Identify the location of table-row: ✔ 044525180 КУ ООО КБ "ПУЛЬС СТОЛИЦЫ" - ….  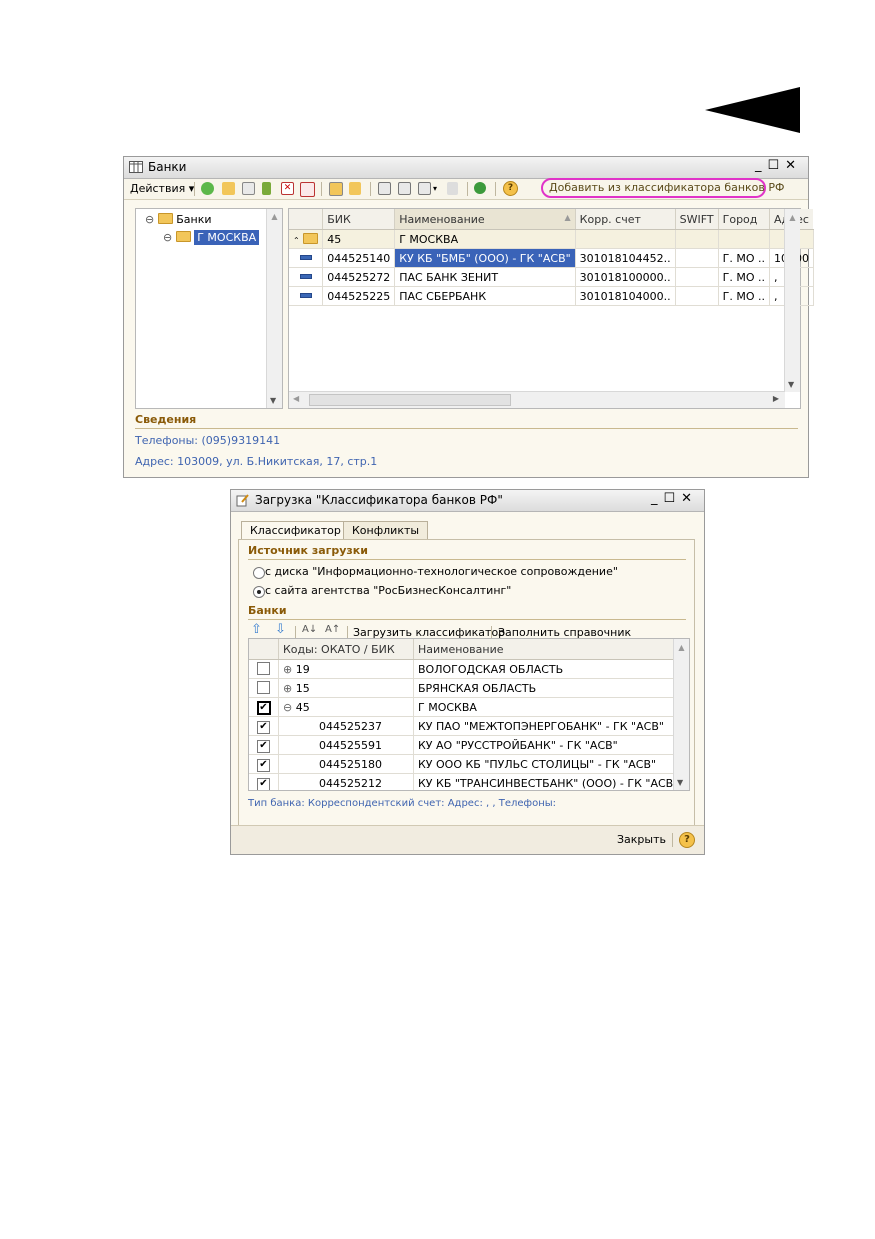
(466, 764).